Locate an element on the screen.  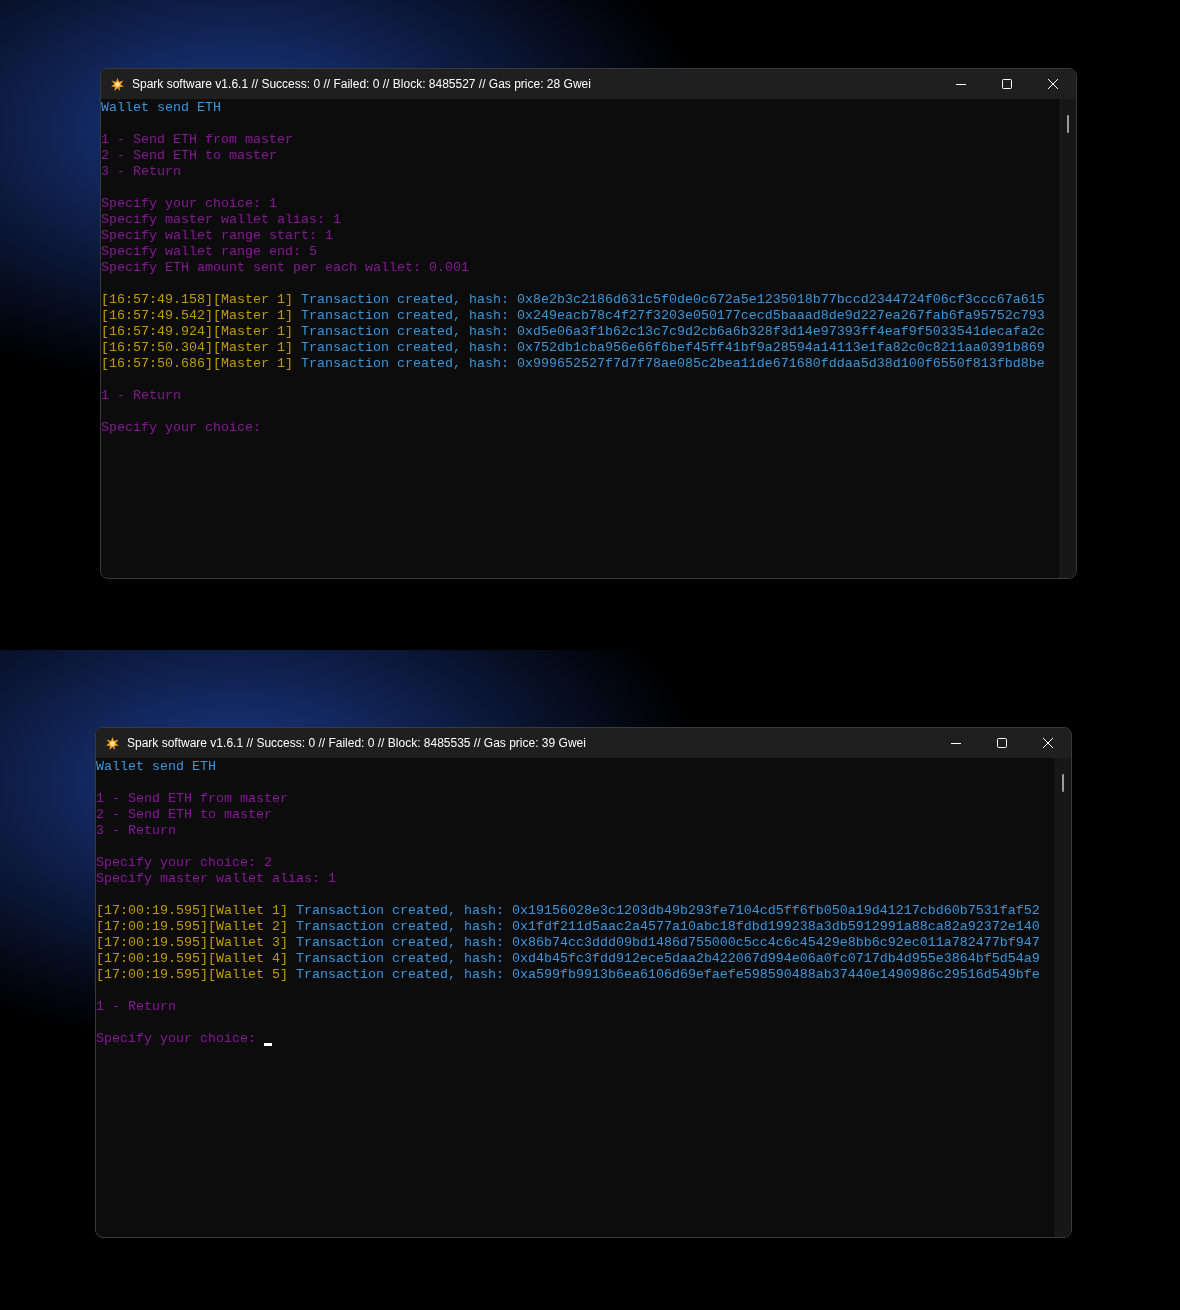
log-message: Transaction created, hash: 0xd5e06a3f1b62c13c7c9d2cb6a6b328f3d14e97393ff4eaf9f5033541decafa2c is located at coordinates (672, 332).